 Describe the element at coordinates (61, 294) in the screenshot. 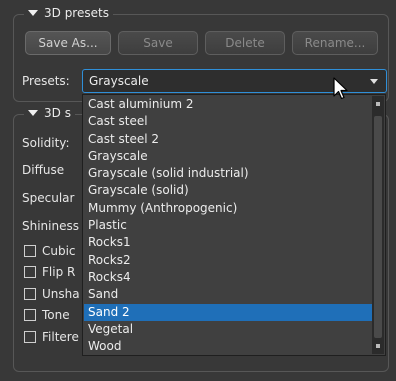

I see `unshaded-label: Unsha` at that location.